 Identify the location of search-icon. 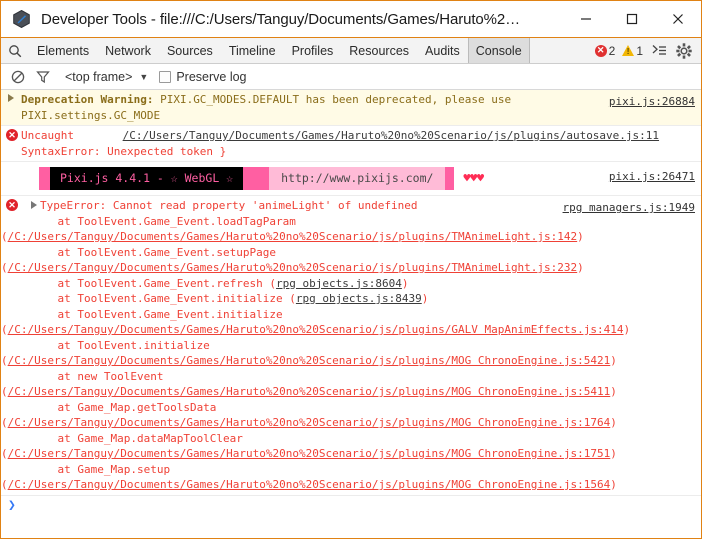
(15, 50).